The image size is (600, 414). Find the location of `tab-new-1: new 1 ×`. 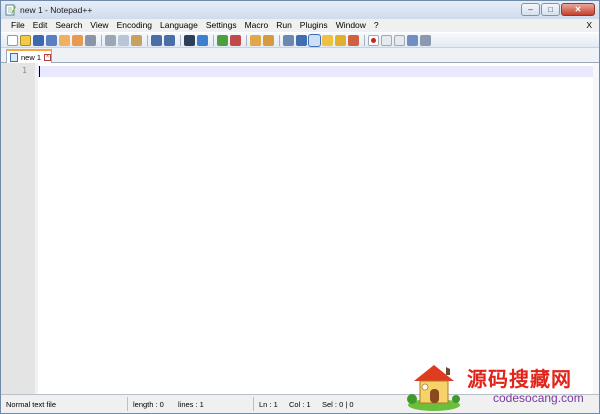

tab-new-1: new 1 × is located at coordinates (29, 56).